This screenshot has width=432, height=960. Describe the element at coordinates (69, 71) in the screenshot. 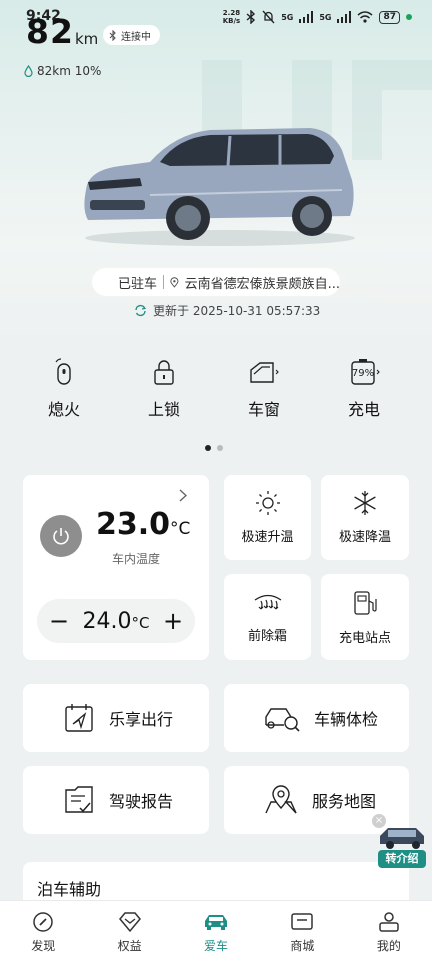

I see `sub-range-text: 82km 10%` at that location.